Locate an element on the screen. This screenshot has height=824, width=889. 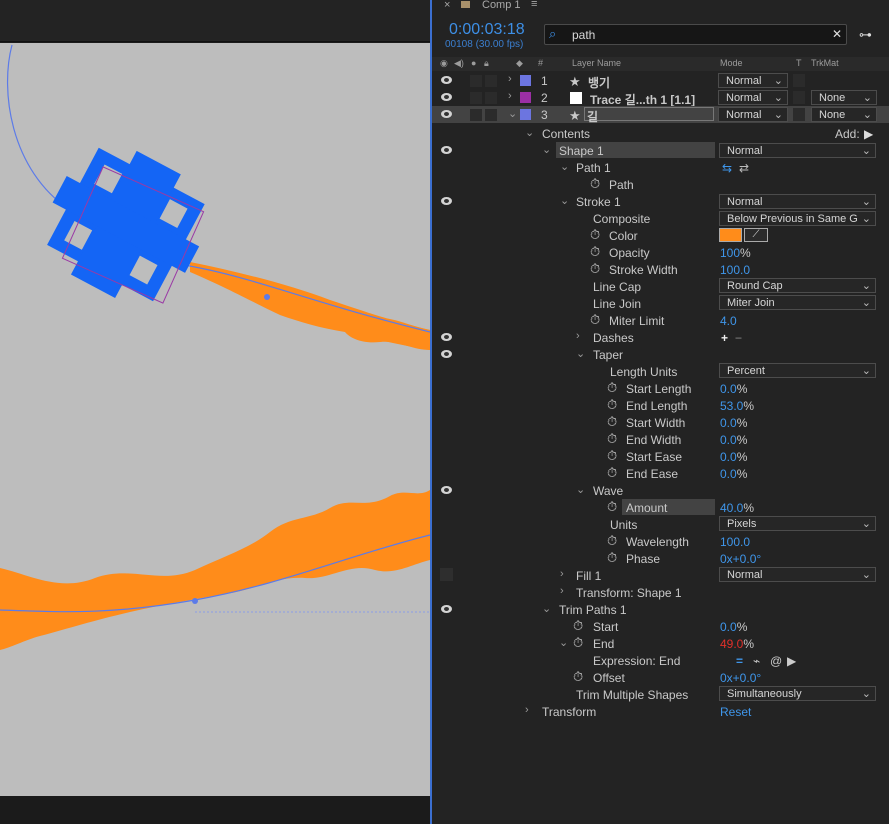
opacity-row: ⏱ Opacity 100% is located at coordinates (660, 252).